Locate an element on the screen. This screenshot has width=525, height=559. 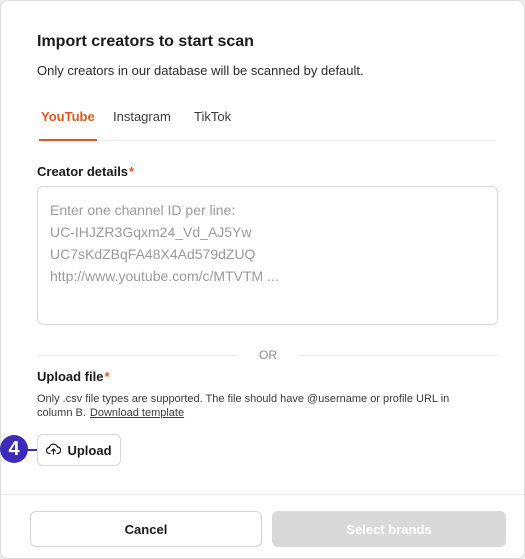
cancel-button: Cancel is located at coordinates (146, 529).